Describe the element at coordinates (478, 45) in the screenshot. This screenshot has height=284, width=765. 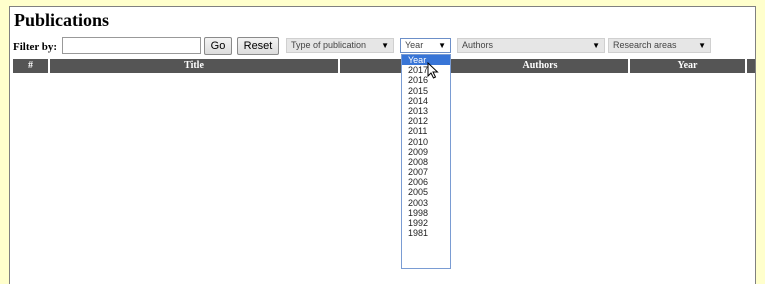
I see `authors-select-label: Authors` at that location.